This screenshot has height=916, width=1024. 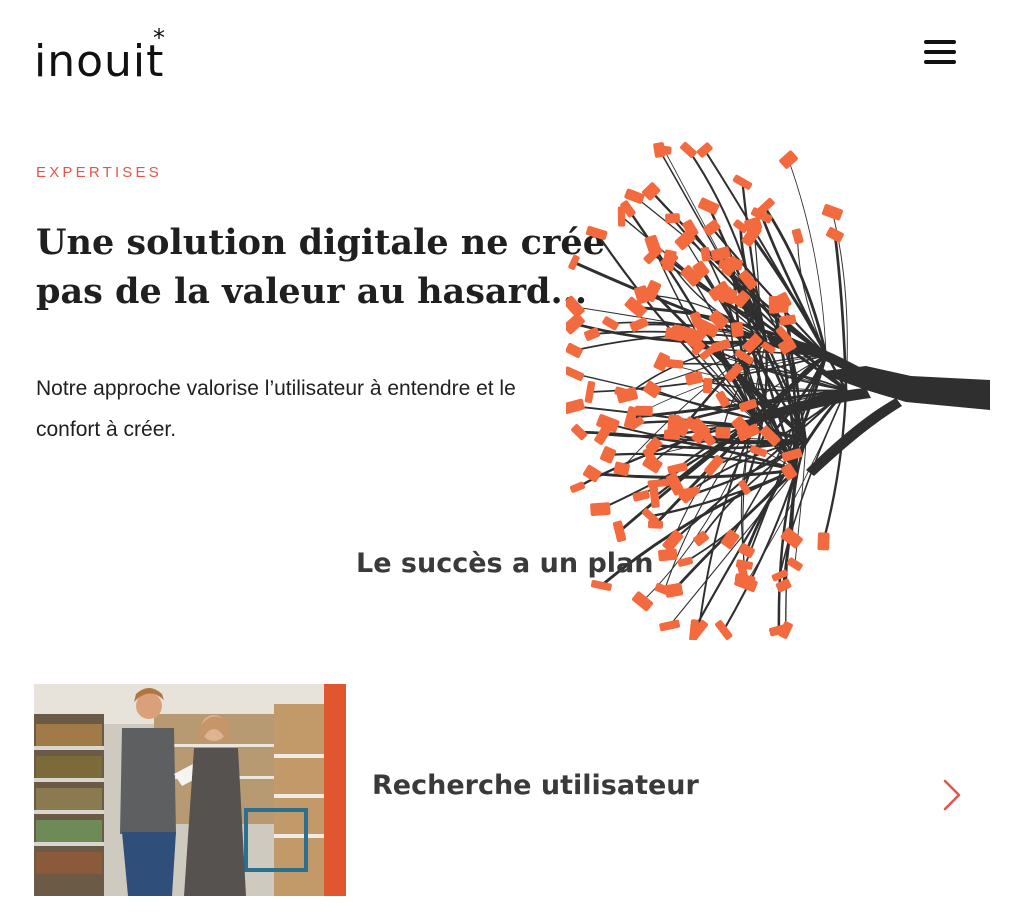 I want to click on logo-wordmark: inouit, so click(x=99, y=61).